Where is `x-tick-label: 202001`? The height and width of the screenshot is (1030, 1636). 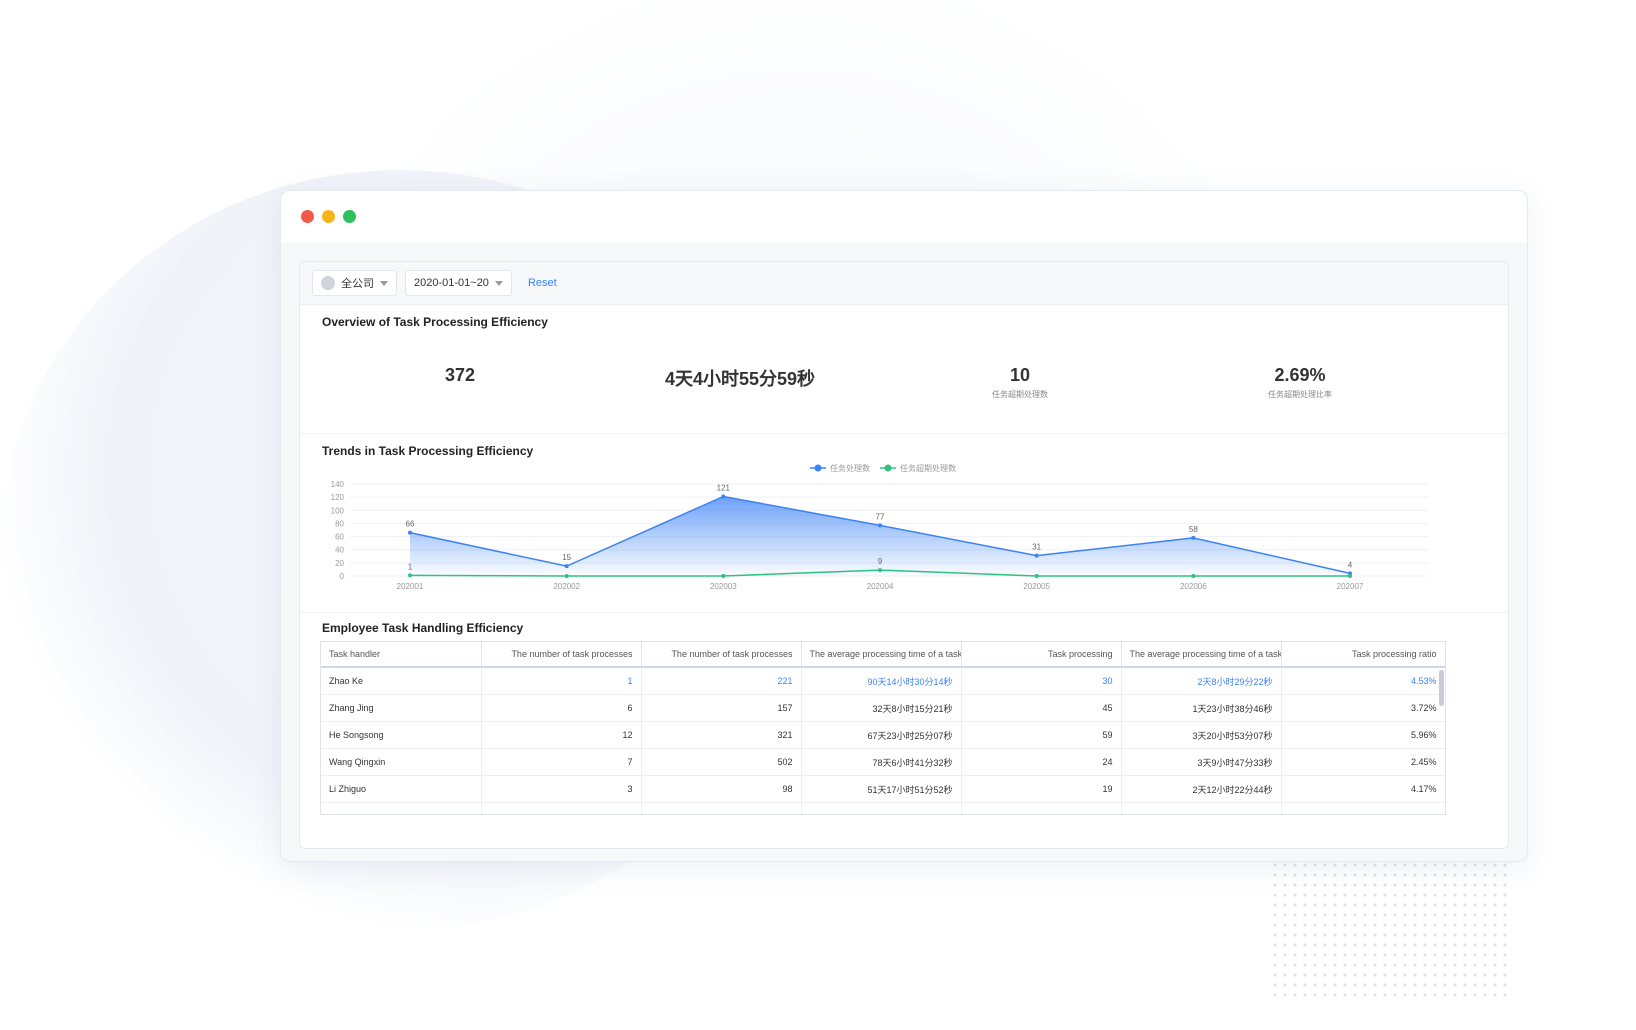
x-tick-label: 202001 is located at coordinates (410, 586).